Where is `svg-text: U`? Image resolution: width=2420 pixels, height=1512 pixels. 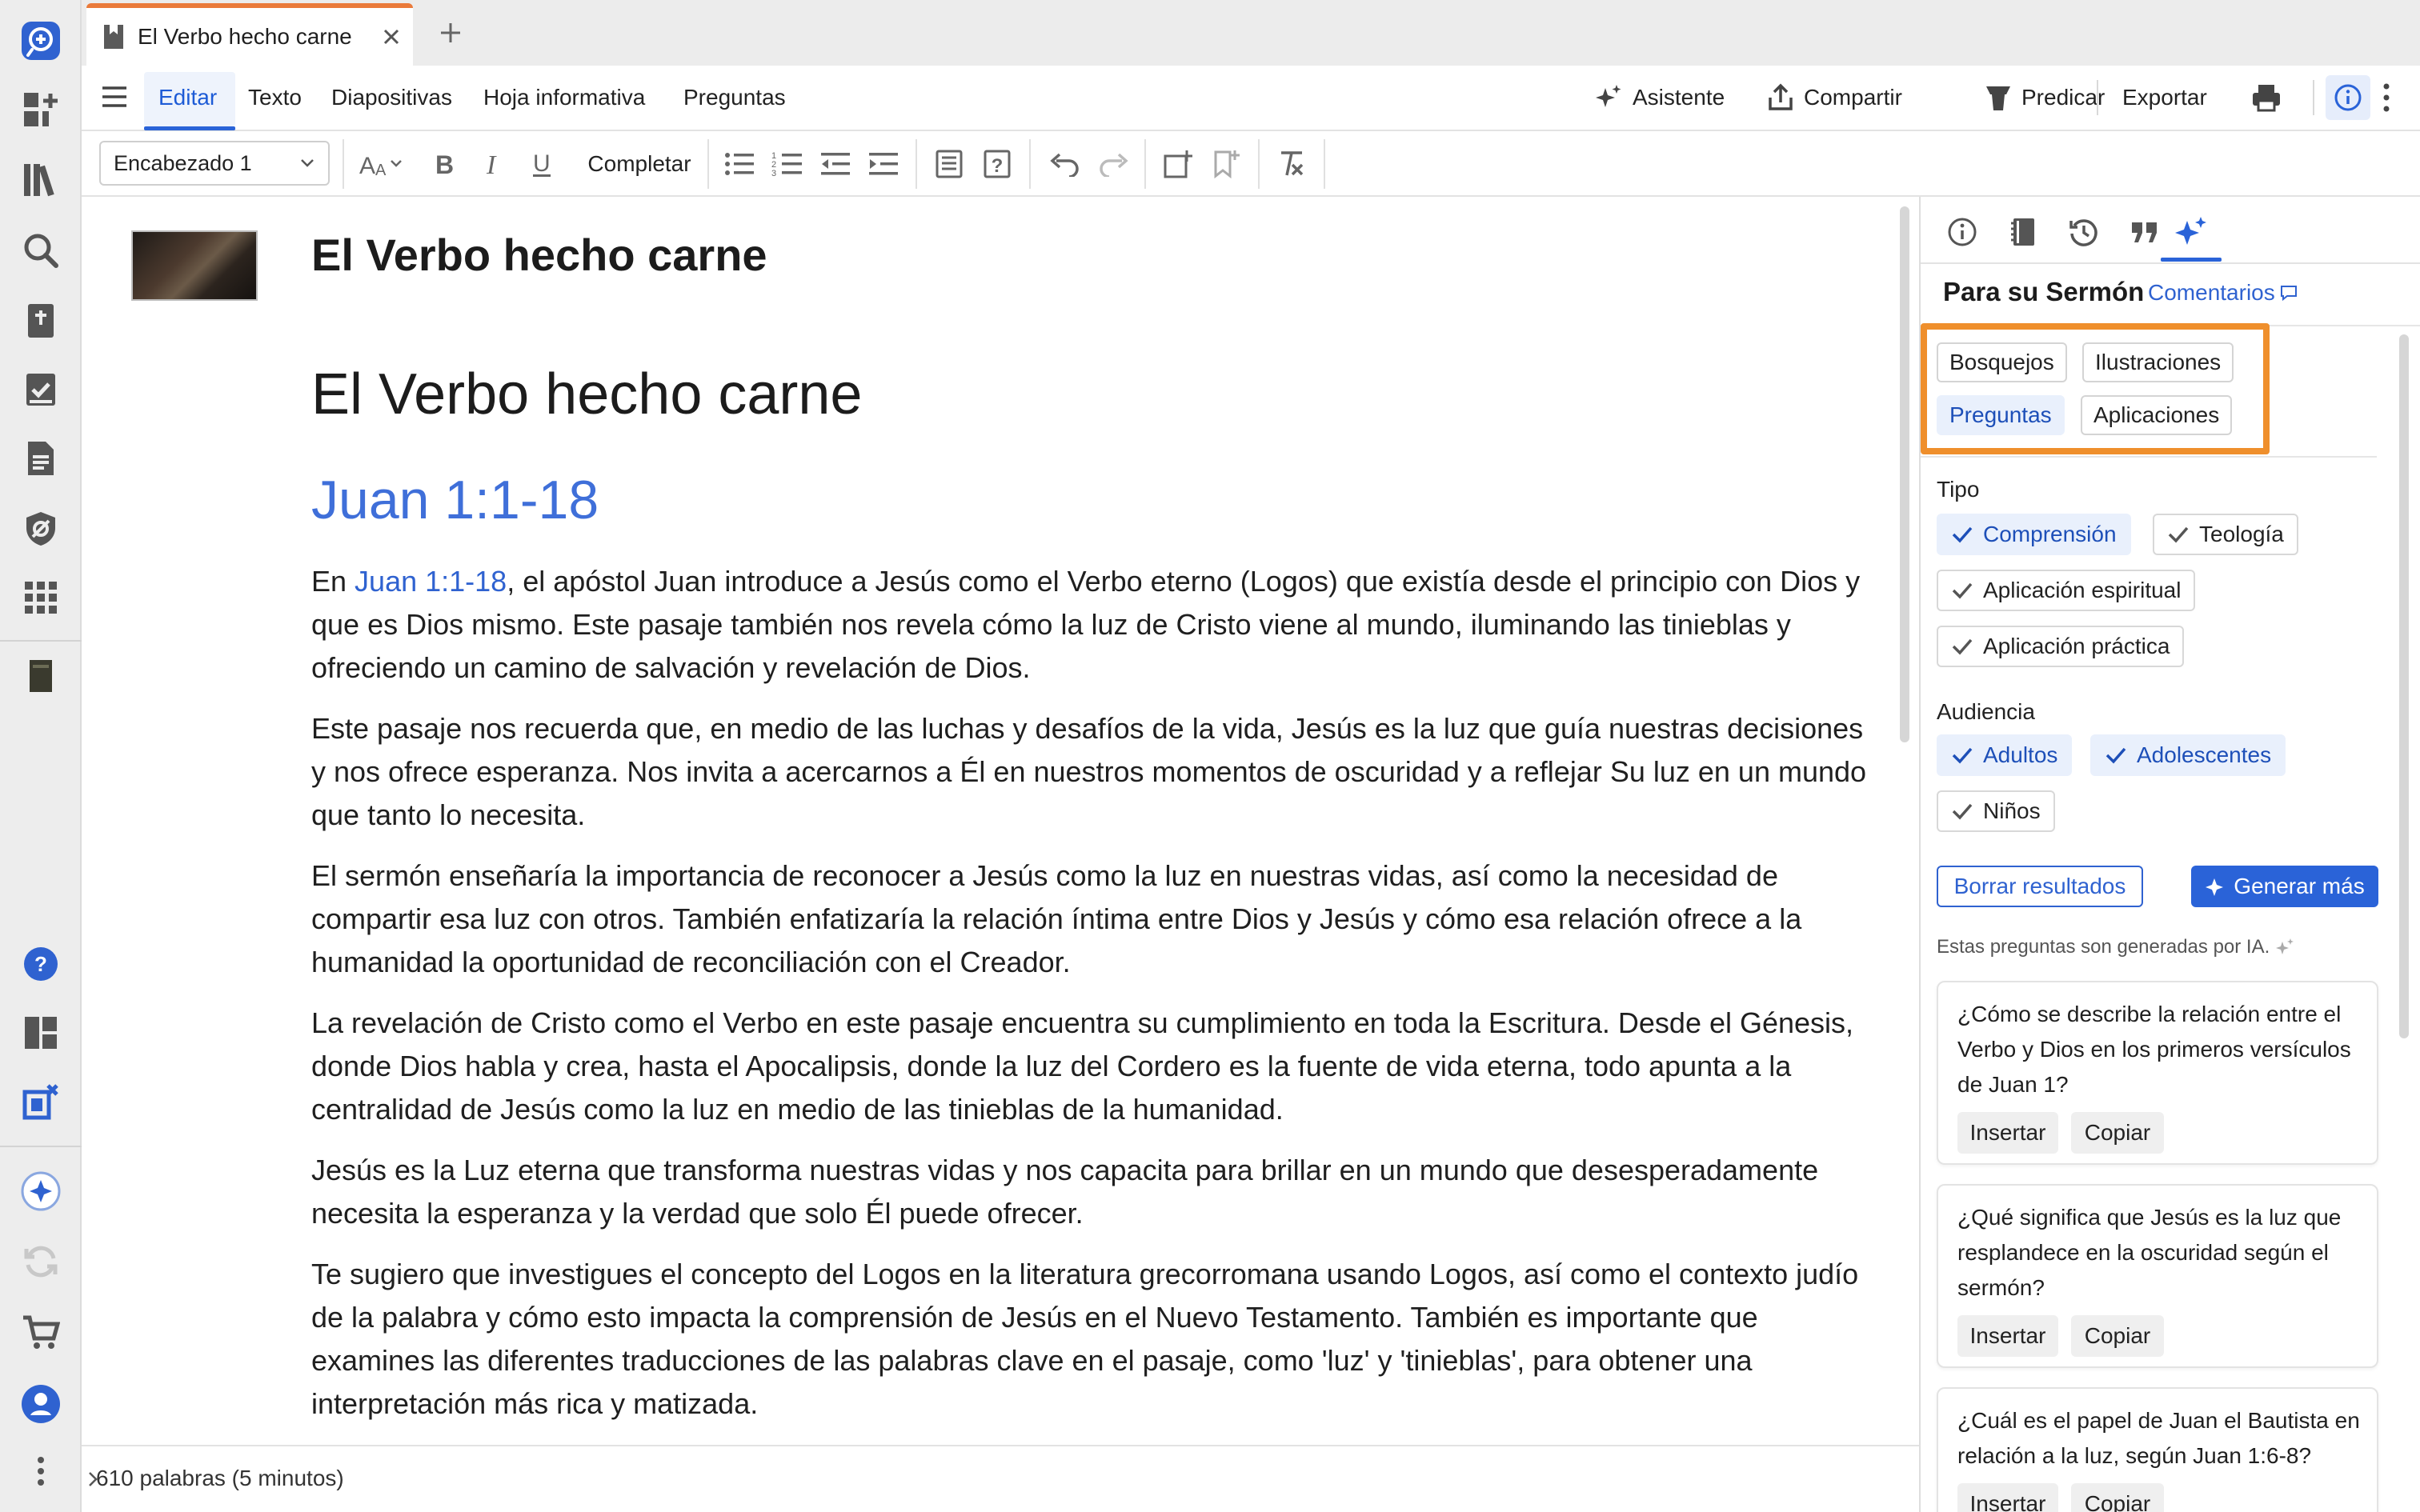 svg-text: U is located at coordinates (542, 163).